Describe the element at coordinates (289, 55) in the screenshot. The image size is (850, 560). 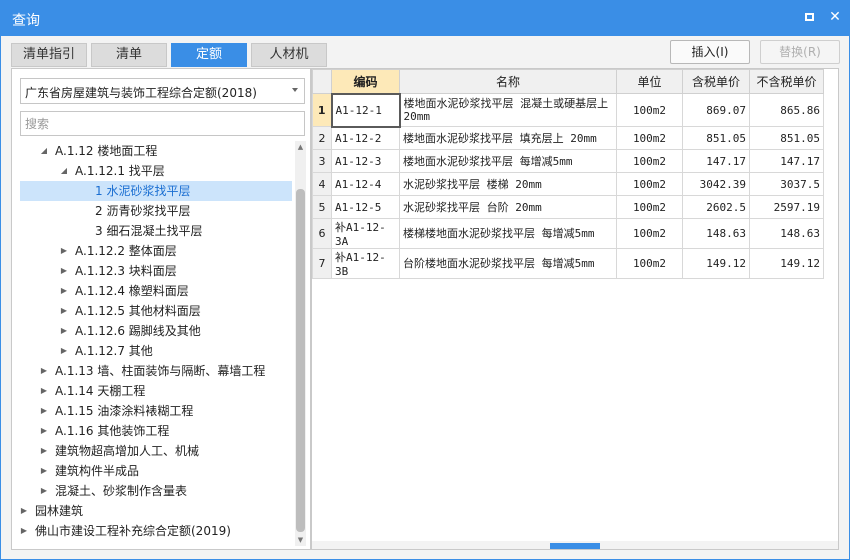
I see `tab-labor-material-machine: 人材机` at that location.